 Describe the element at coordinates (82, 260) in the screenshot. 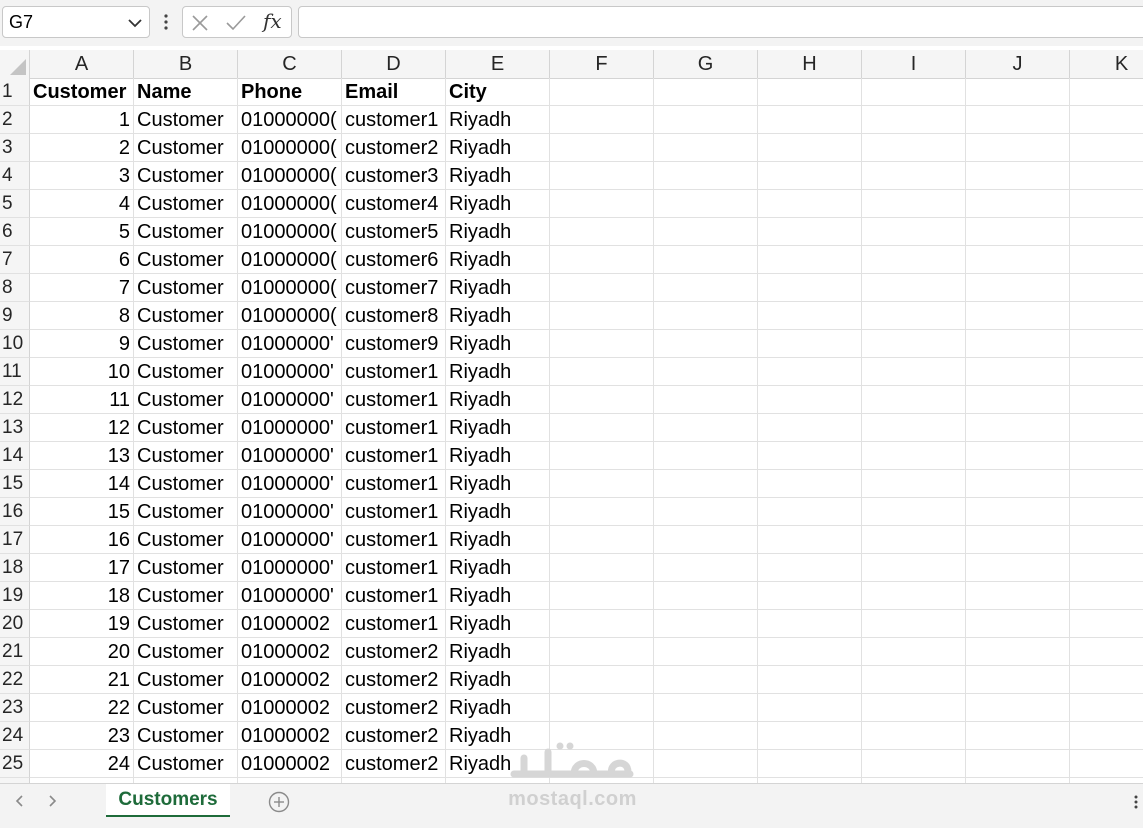

I see `cell-a: 6` at that location.